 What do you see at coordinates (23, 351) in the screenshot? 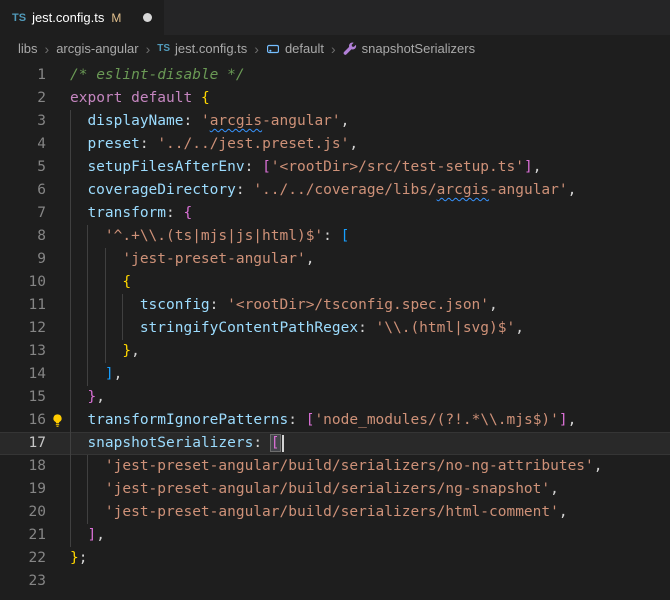
I see `line-number: 13` at bounding box center [23, 351].